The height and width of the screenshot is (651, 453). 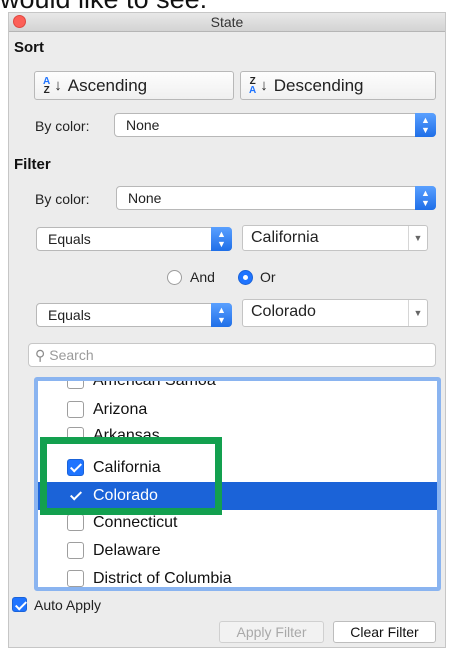 What do you see at coordinates (283, 311) in the screenshot?
I see `condition2-value: Colorado` at bounding box center [283, 311].